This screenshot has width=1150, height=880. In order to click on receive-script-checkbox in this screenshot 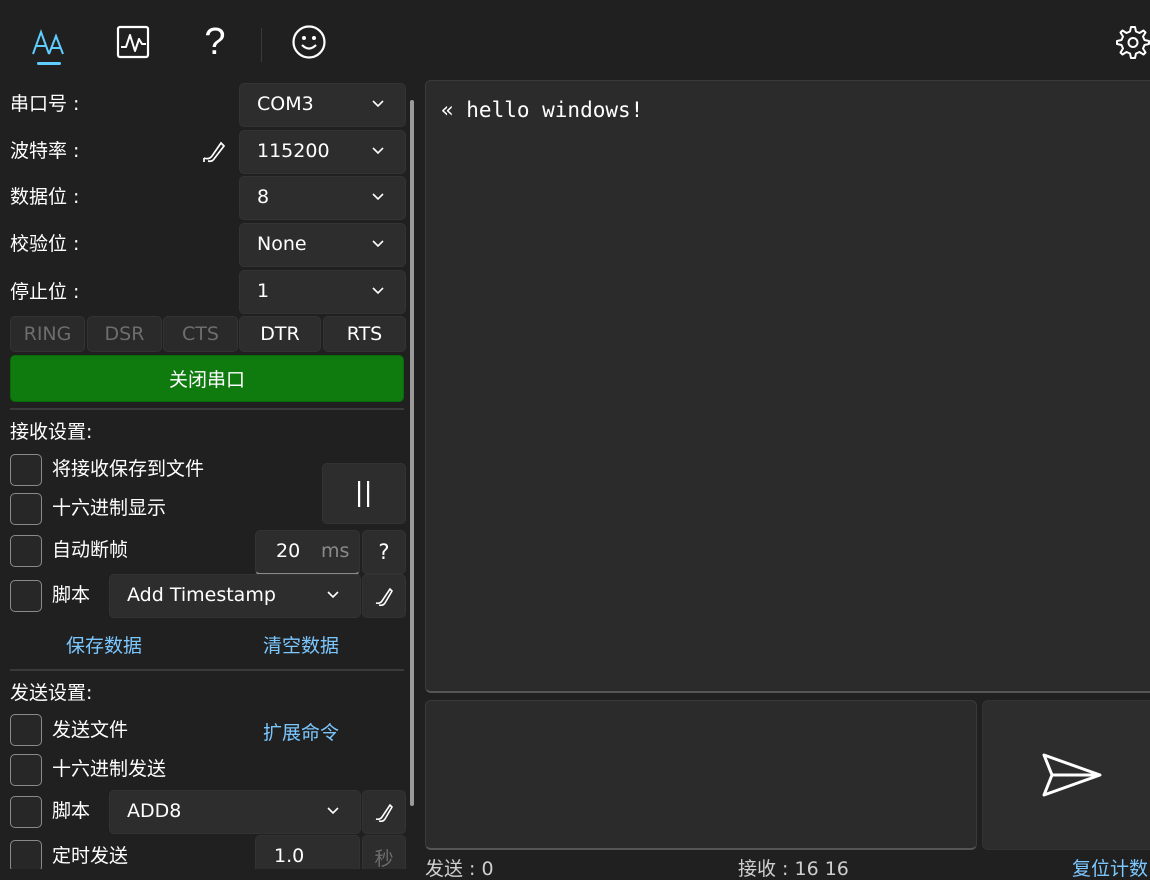, I will do `click(26, 596)`.